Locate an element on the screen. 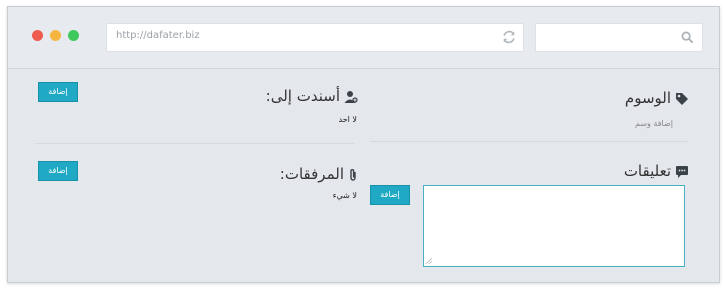 This screenshot has width=725, height=297. comments-title: تعليقات is located at coordinates (647, 171).